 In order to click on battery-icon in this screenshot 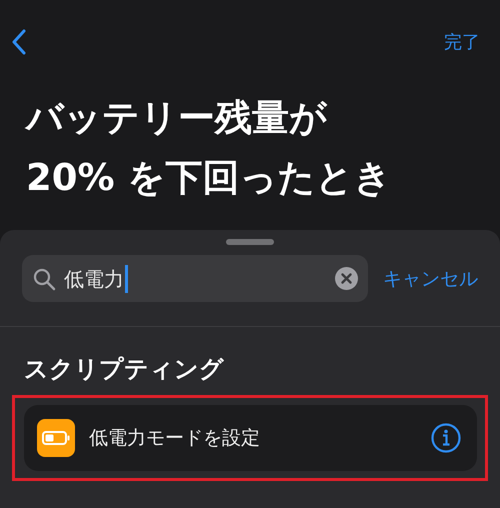, I will do `click(56, 438)`.